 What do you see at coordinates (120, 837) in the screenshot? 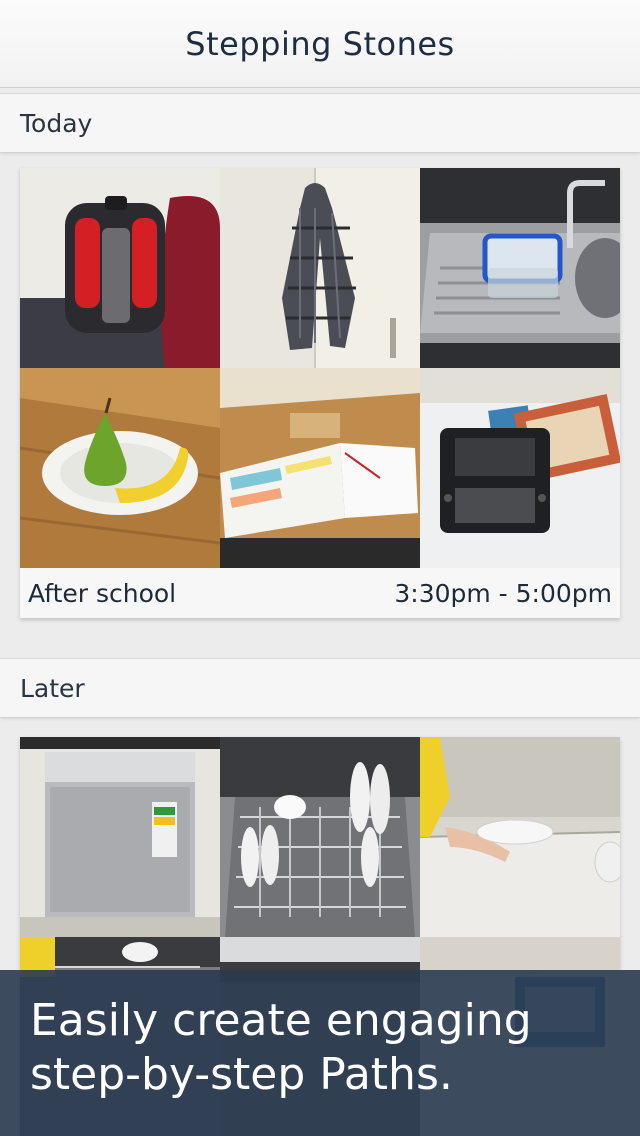
I see `path-image-dishwasher-closed` at bounding box center [120, 837].